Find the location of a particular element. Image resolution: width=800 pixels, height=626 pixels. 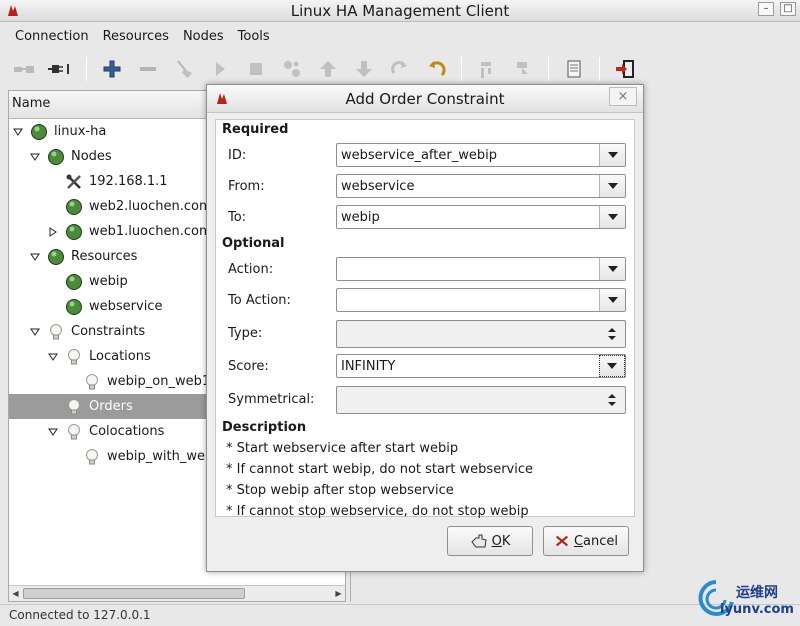

start-button is located at coordinates (220, 69).